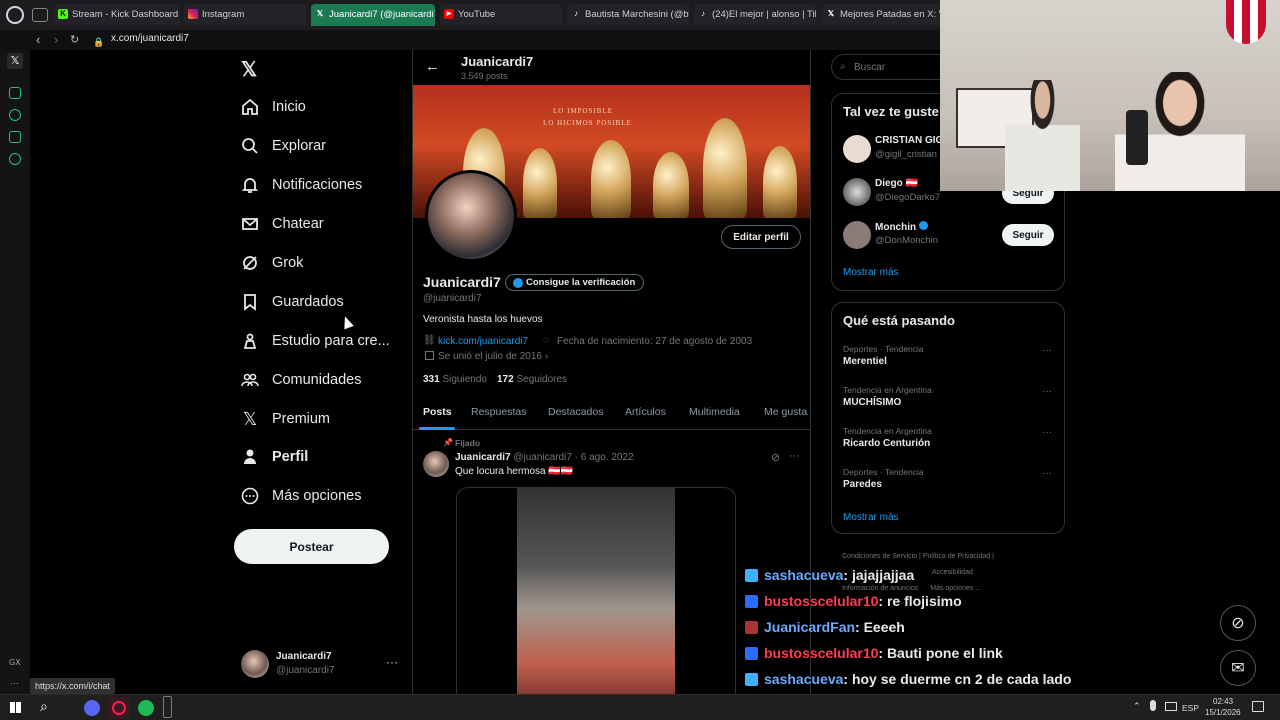 This screenshot has width=1280, height=720. I want to click on workspace-icon, so click(40, 15).